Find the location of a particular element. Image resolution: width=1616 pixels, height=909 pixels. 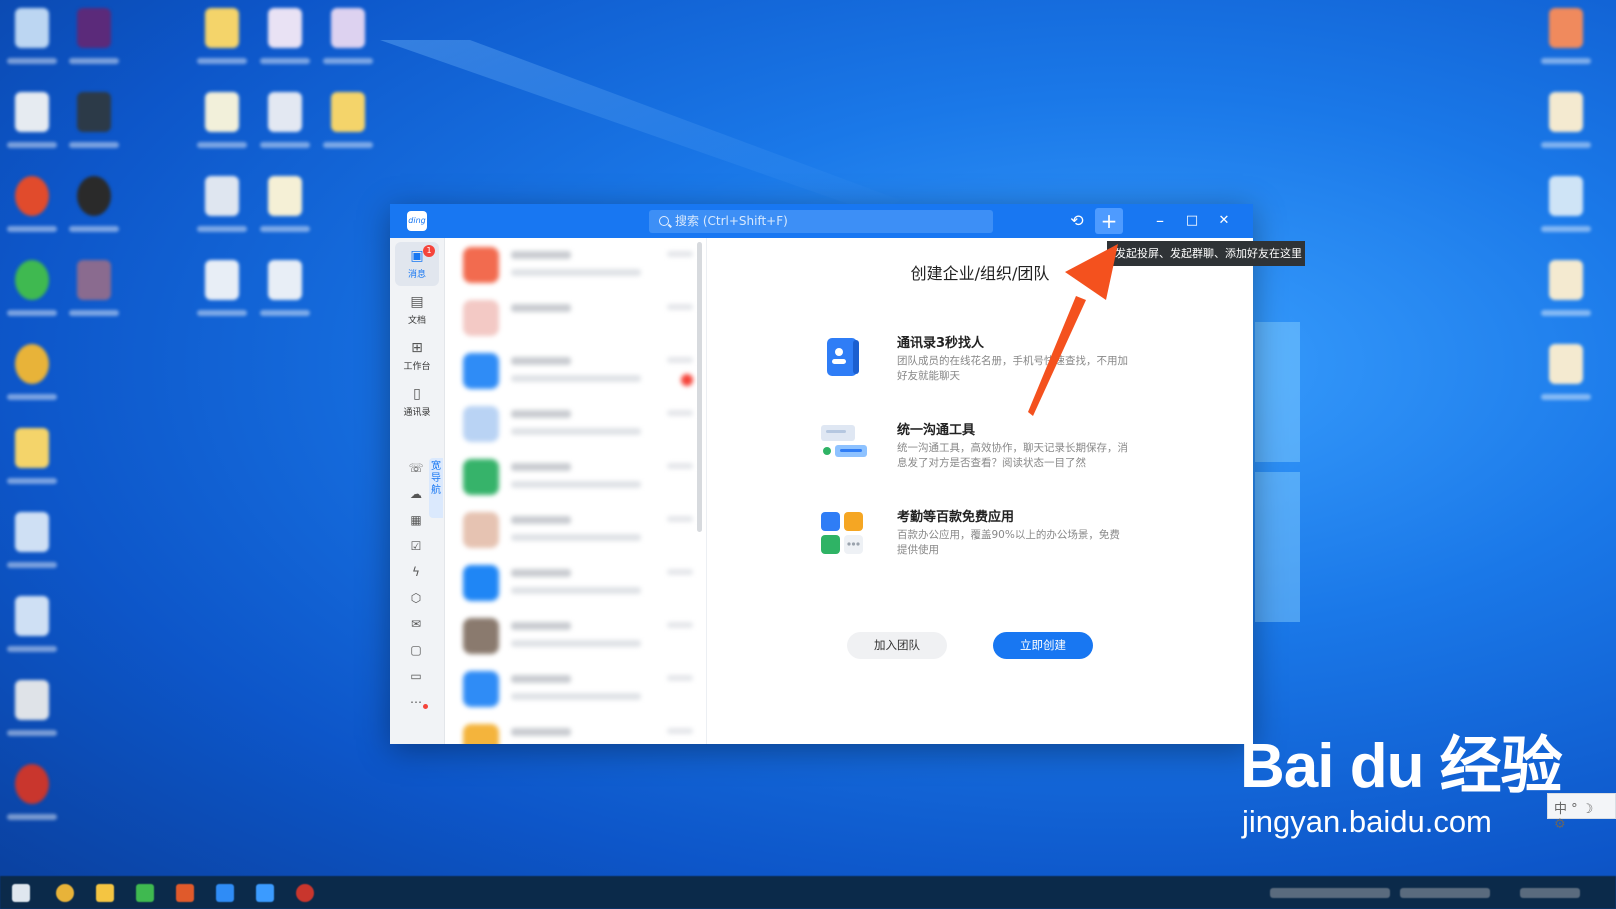

nav-label: 消息 is located at coordinates (416, 275).